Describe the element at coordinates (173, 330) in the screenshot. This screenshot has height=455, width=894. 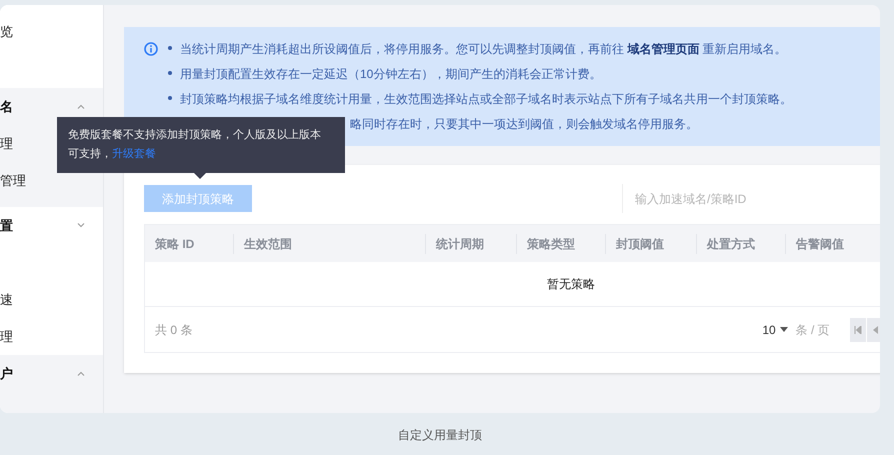
I see `total-count: 共 0 条` at that location.